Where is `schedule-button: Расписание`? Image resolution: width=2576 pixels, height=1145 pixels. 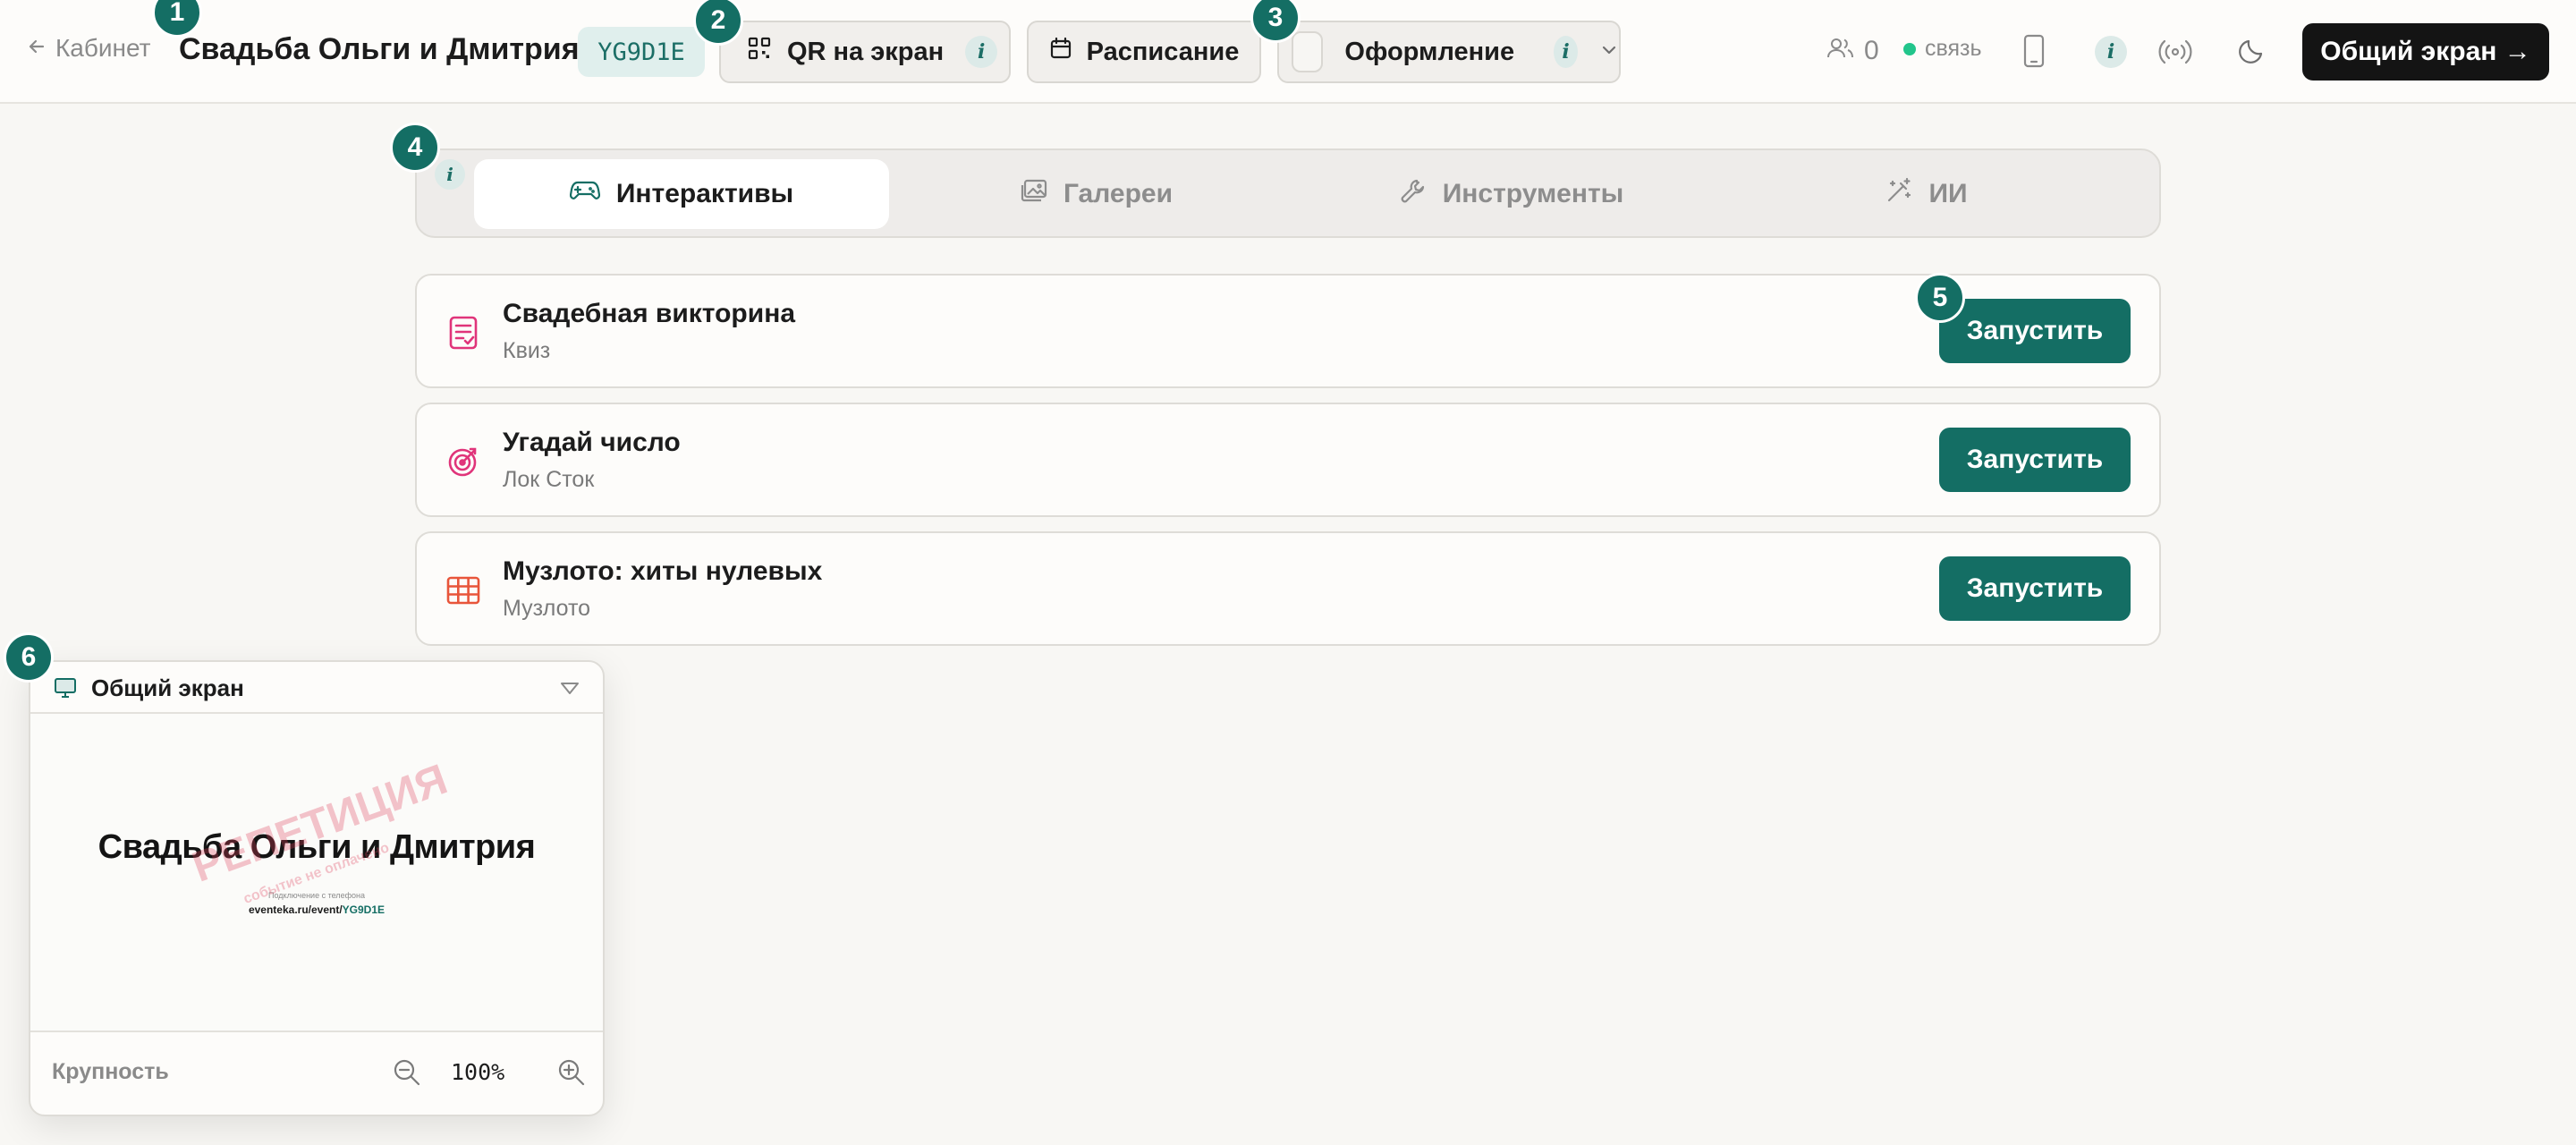
schedule-button: Расписание is located at coordinates (1144, 52).